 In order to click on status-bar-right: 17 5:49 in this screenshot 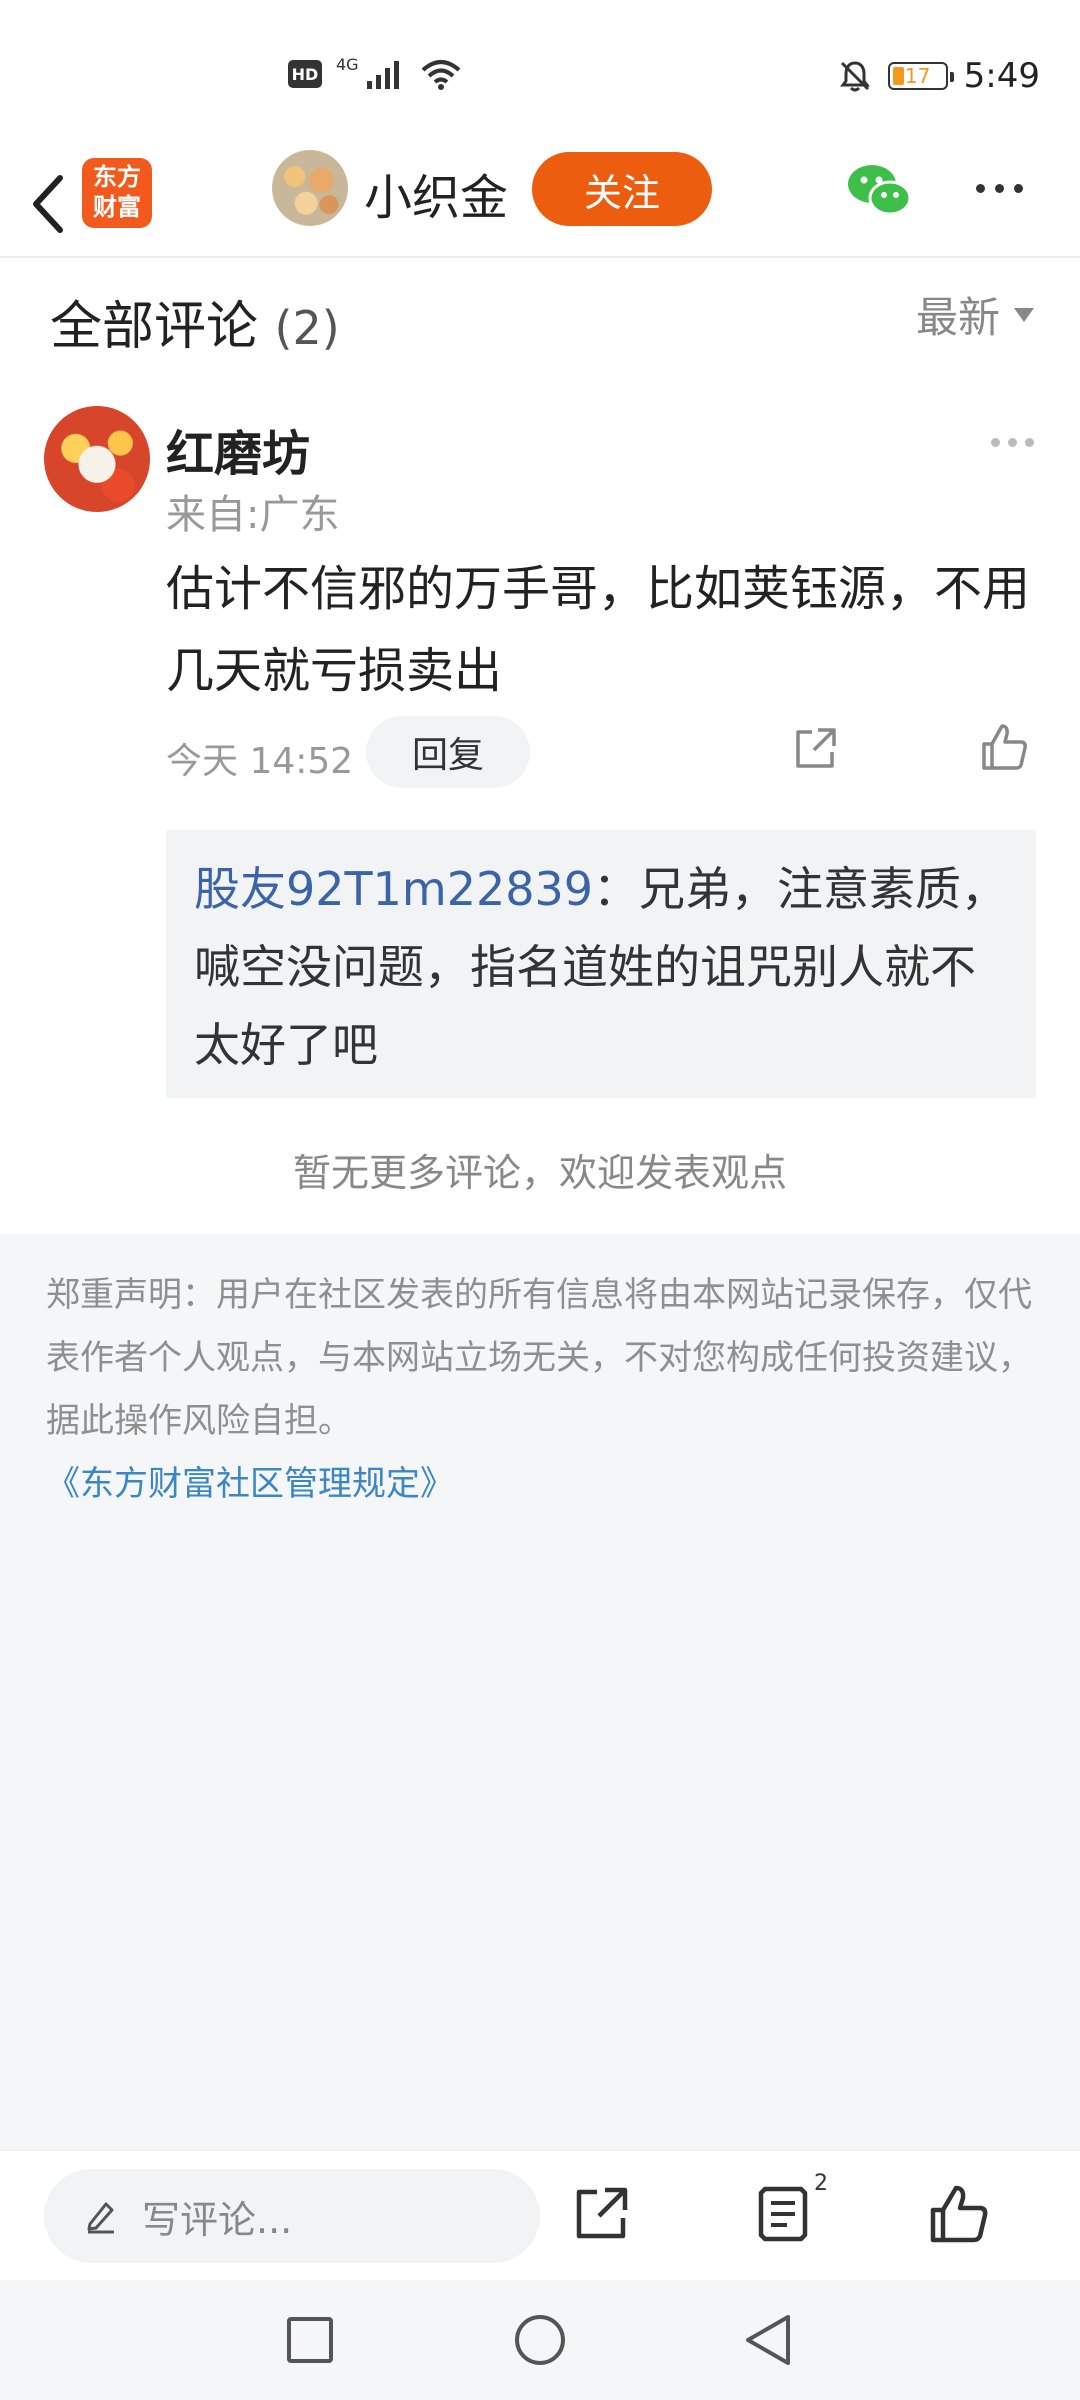, I will do `click(939, 76)`.